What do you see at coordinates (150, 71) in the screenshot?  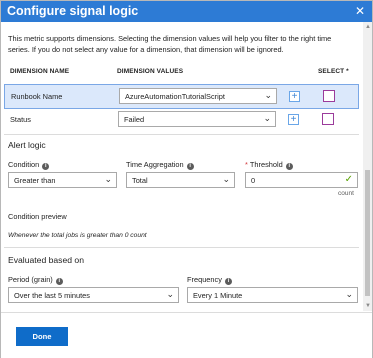 I see `column-header-dimension-values: DIMENSION VALUES` at bounding box center [150, 71].